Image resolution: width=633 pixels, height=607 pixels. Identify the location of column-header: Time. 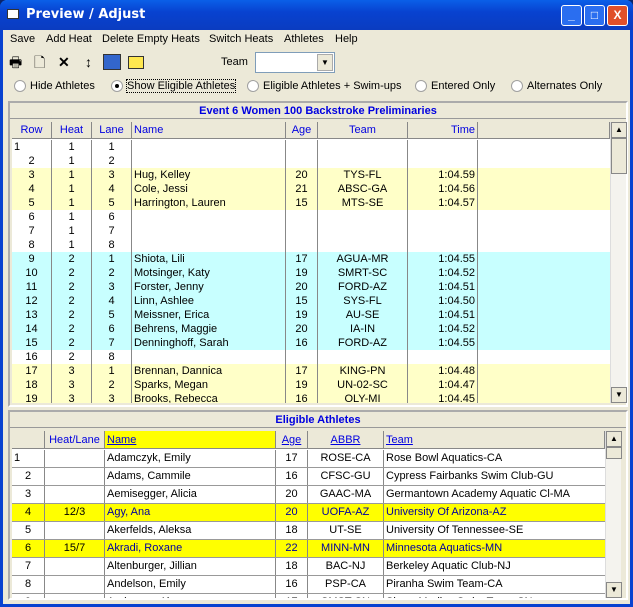
(443, 130).